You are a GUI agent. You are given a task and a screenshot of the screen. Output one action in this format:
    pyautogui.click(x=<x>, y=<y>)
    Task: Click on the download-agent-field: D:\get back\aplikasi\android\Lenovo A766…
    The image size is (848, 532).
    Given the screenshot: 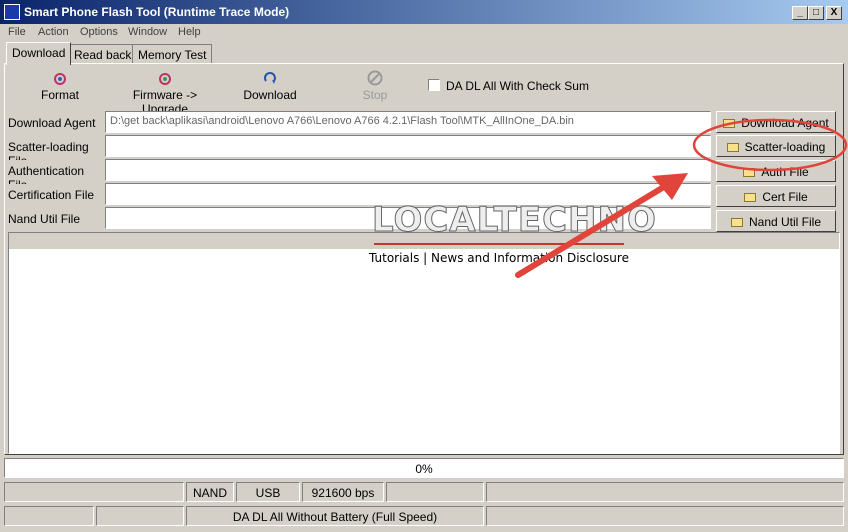 What is the action you would take?
    pyautogui.click(x=408, y=122)
    